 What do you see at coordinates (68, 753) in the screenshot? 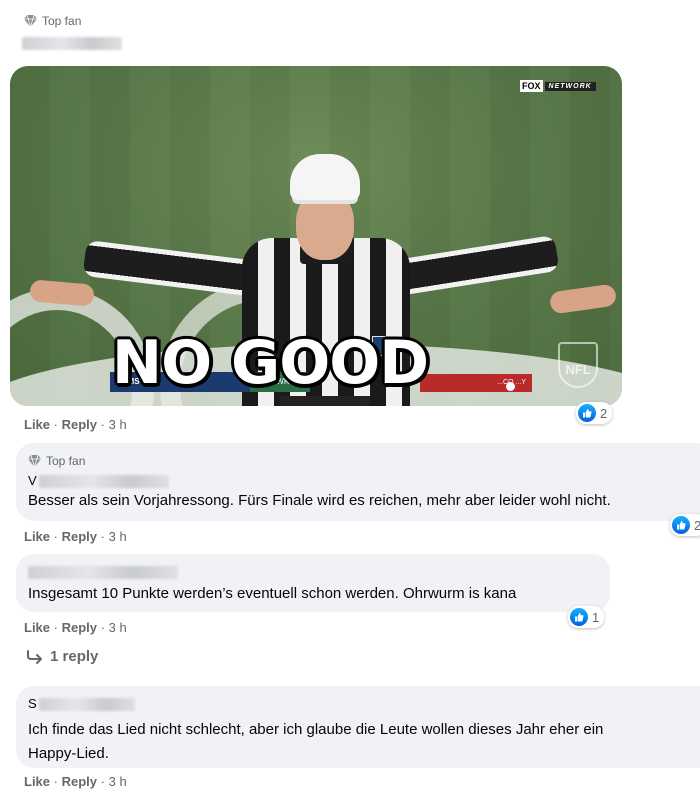
I see `comment-text-line-2: Happy-Lied.` at bounding box center [68, 753].